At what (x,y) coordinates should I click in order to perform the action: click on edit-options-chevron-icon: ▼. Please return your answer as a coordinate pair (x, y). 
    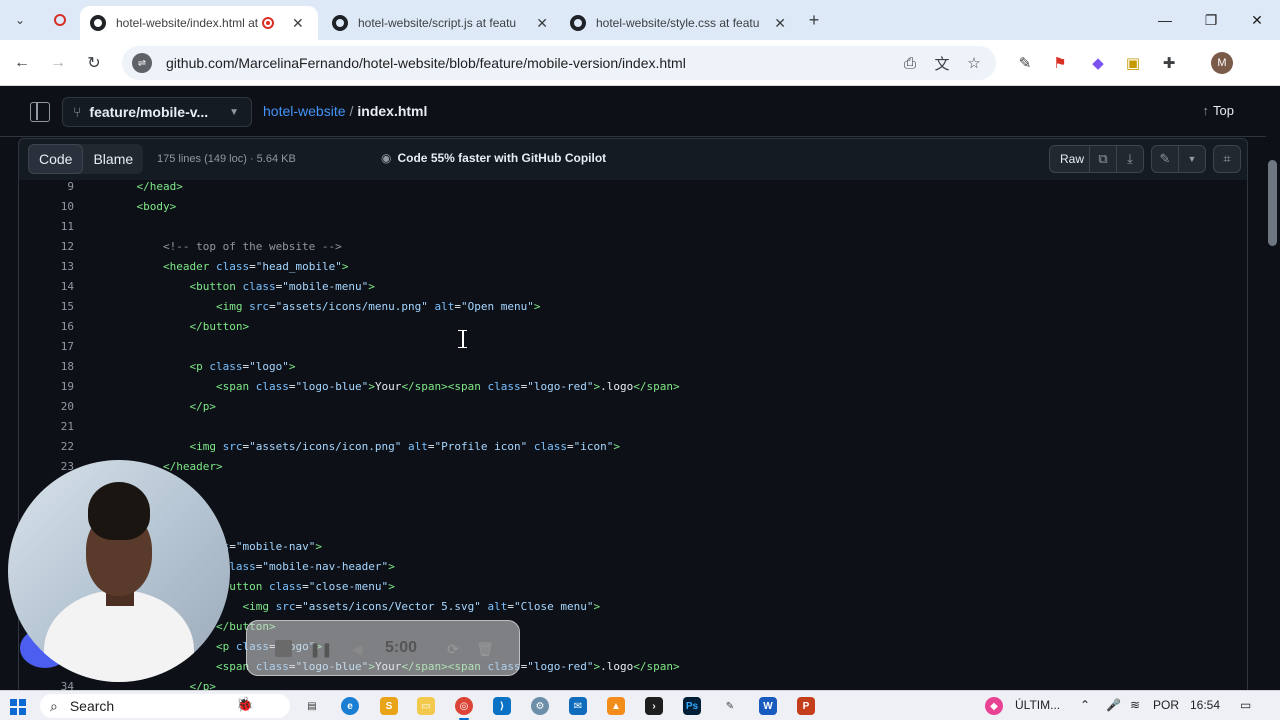
    Looking at the image, I should click on (1192, 159).